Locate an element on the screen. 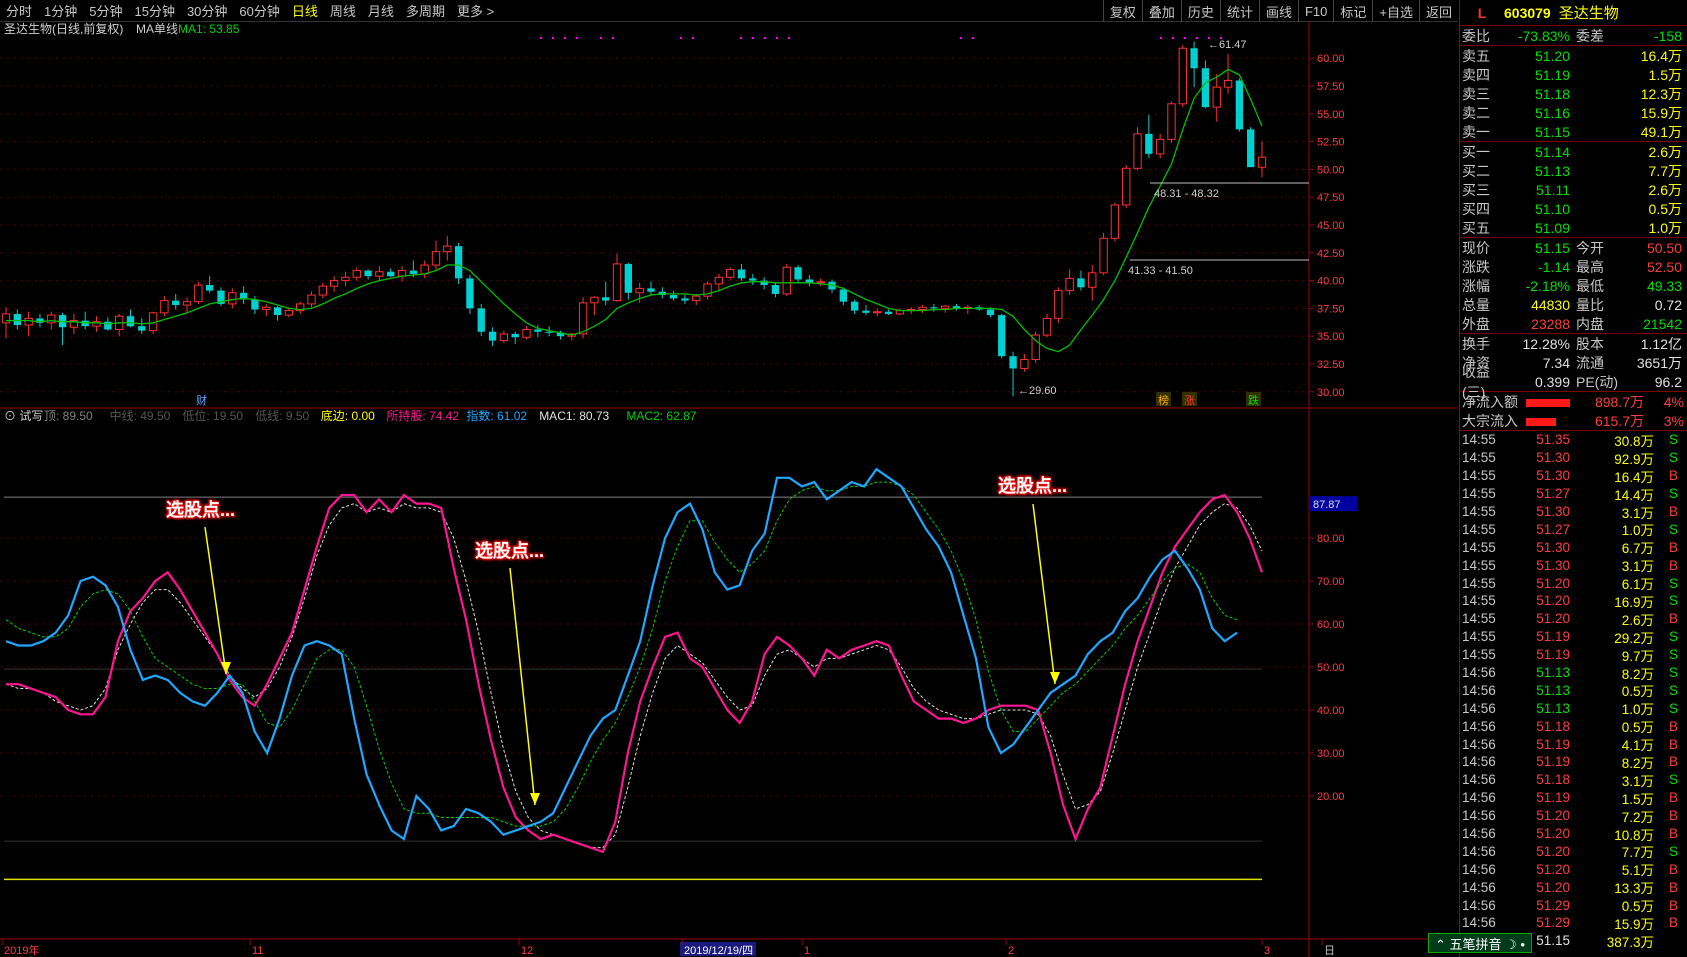 This screenshot has width=1687, height=957. stat-row-2: 涨幅 -2.18% 最低 49.33 is located at coordinates (1572, 285).